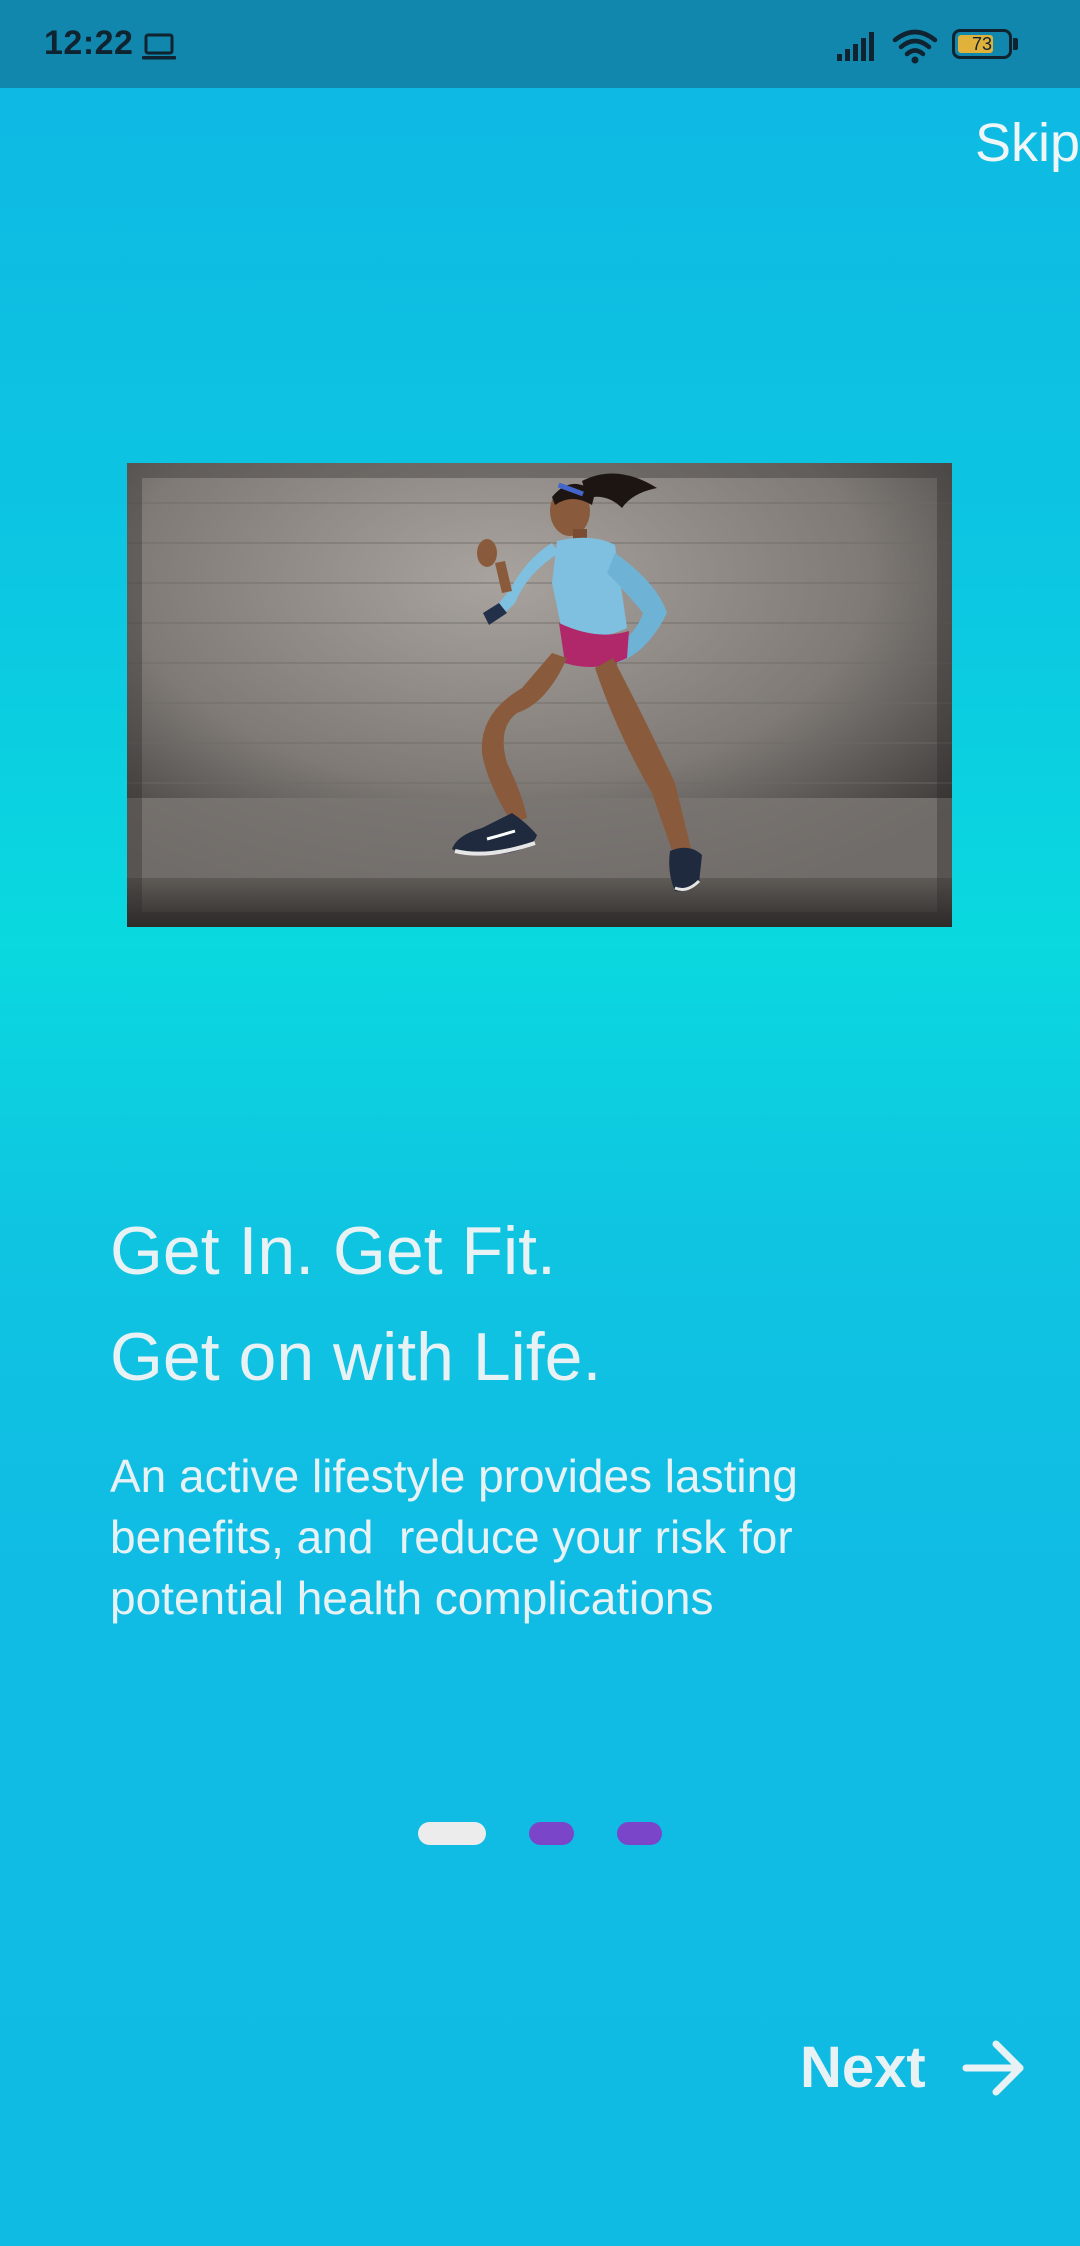  What do you see at coordinates (993, 2068) in the screenshot?
I see `arrow-right-icon` at bounding box center [993, 2068].